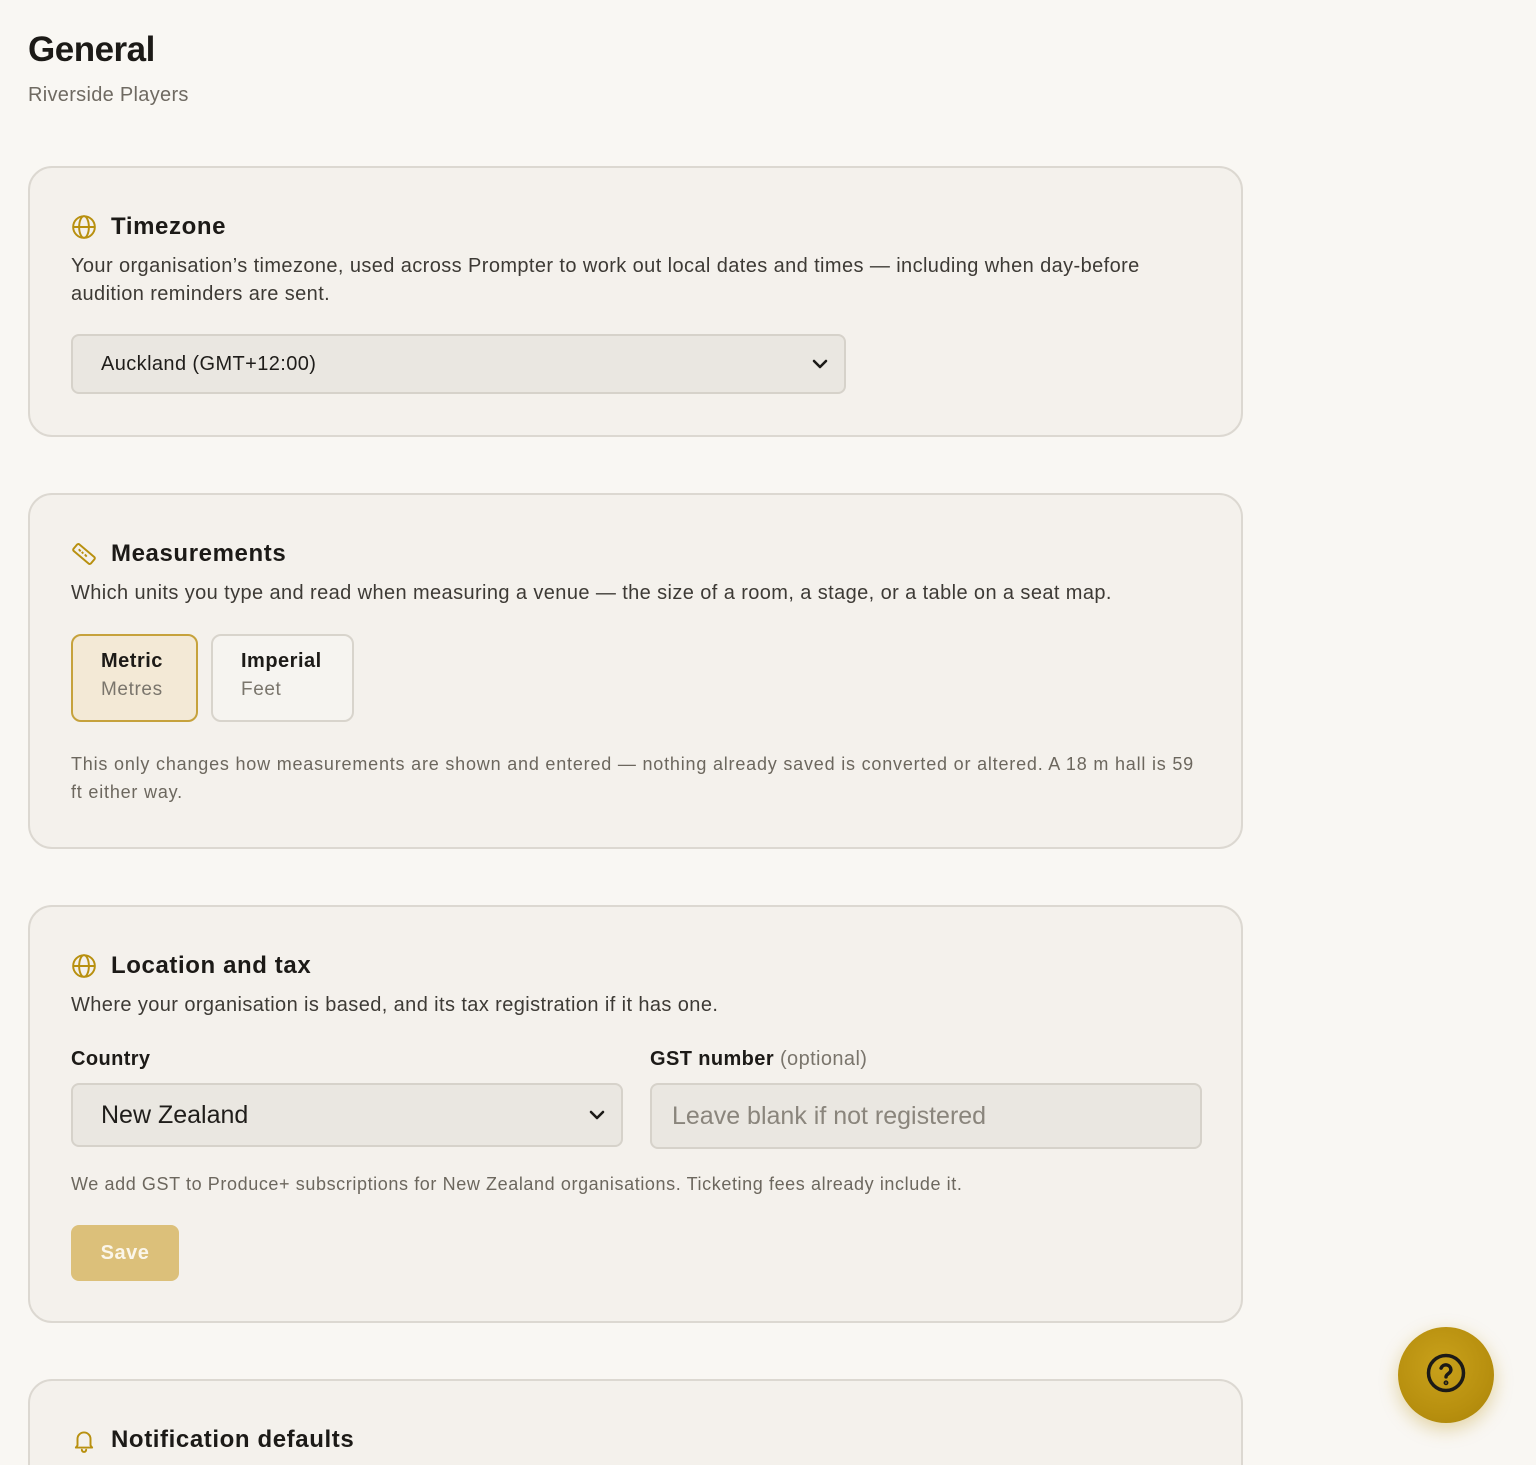 The height and width of the screenshot is (1465, 1536). What do you see at coordinates (199, 553) in the screenshot?
I see `measurements-title: Measurements` at bounding box center [199, 553].